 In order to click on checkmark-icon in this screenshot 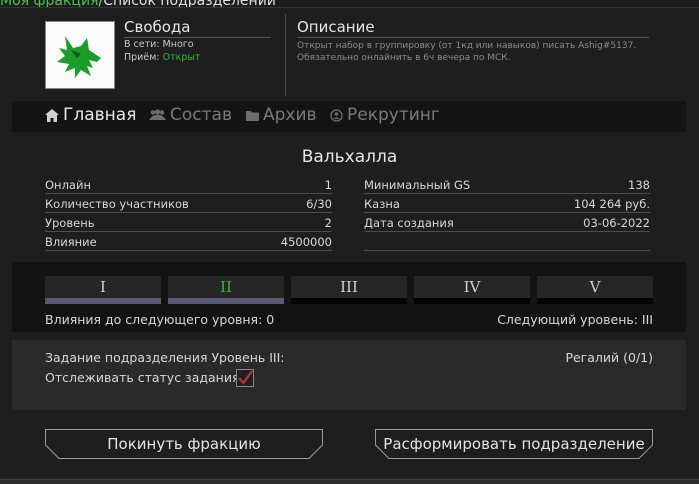, I will do `click(245, 377)`.